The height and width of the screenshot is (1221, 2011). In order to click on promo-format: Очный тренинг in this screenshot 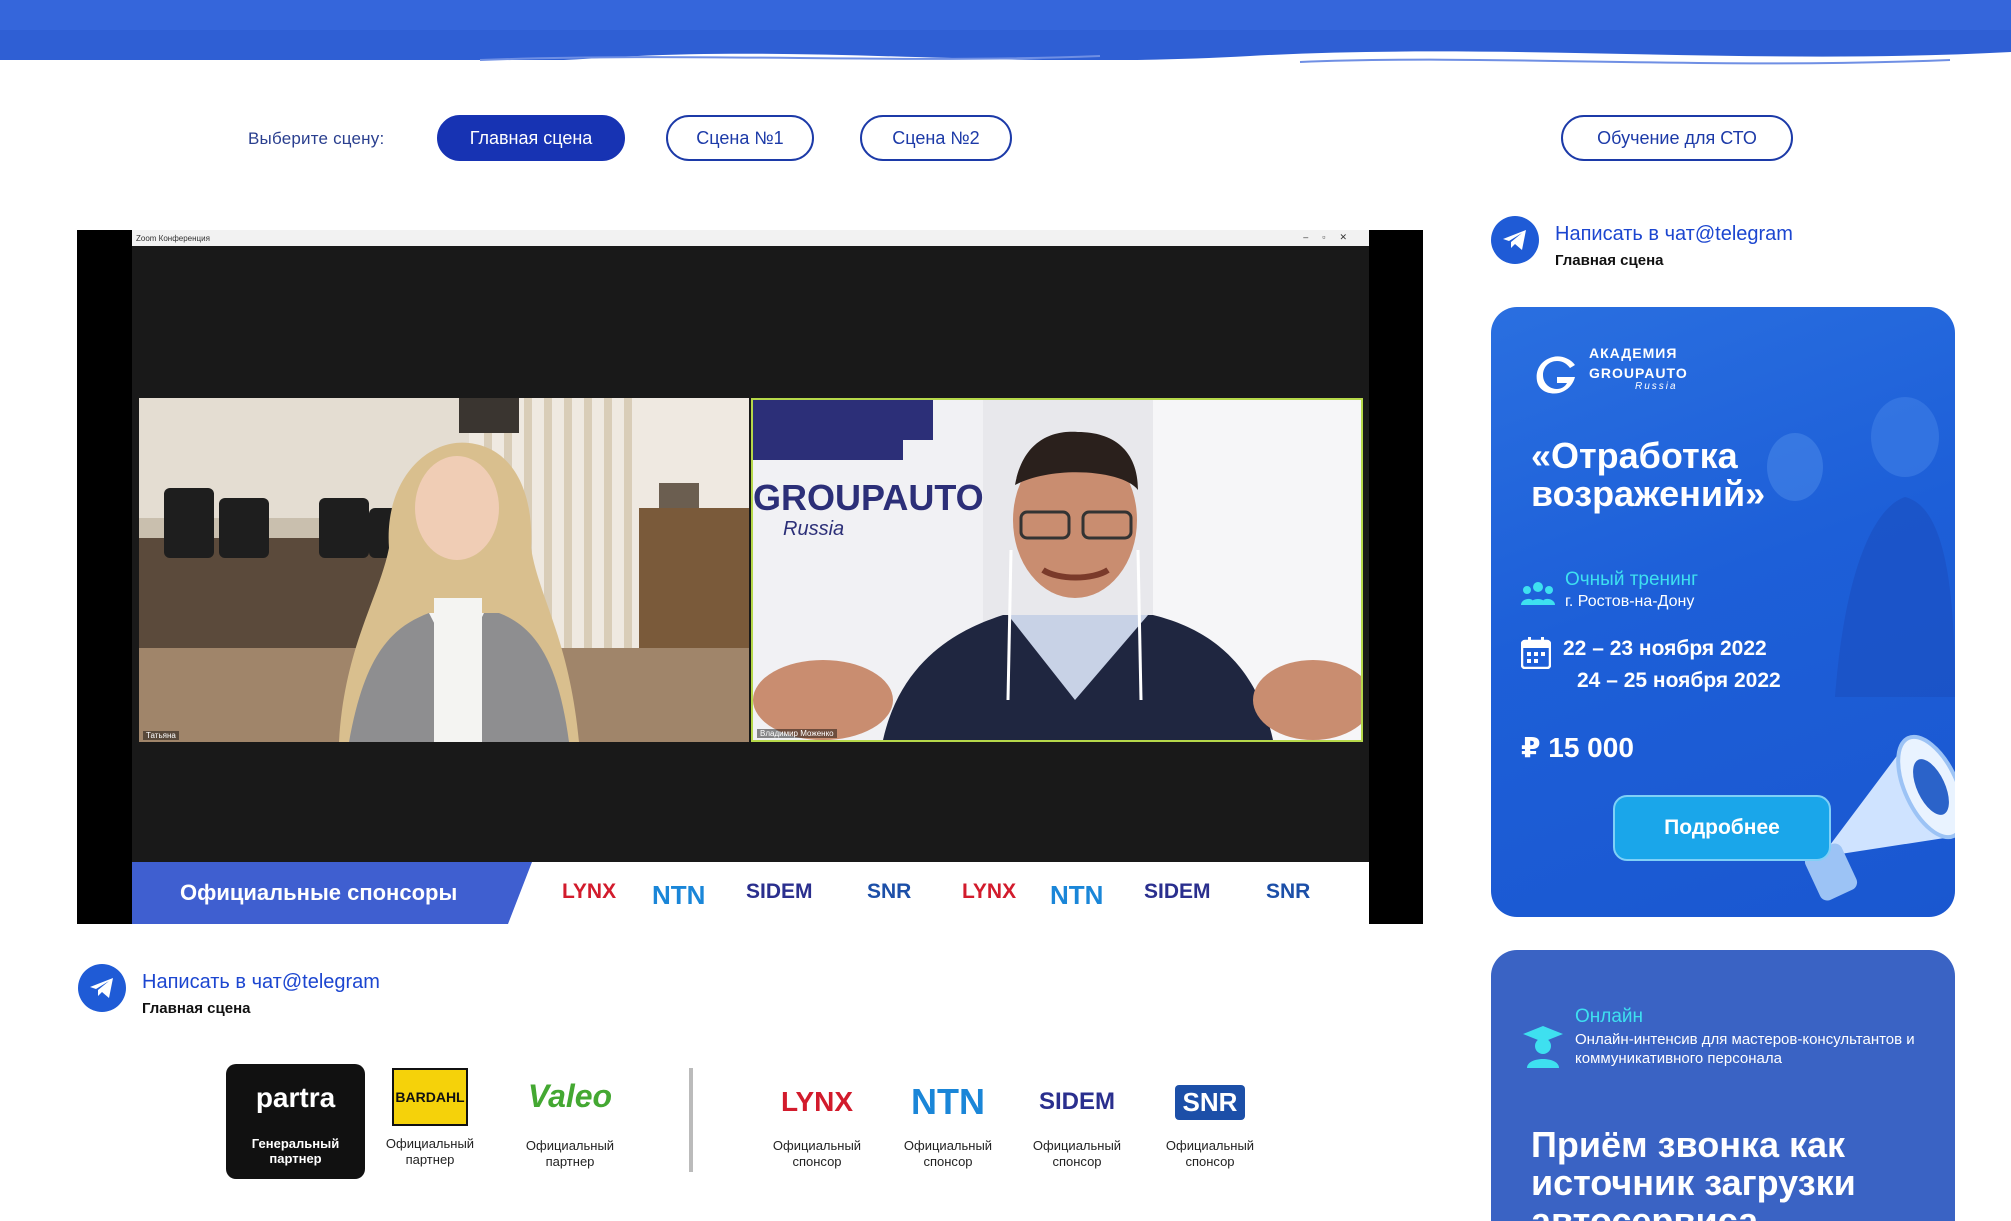, I will do `click(1632, 579)`.